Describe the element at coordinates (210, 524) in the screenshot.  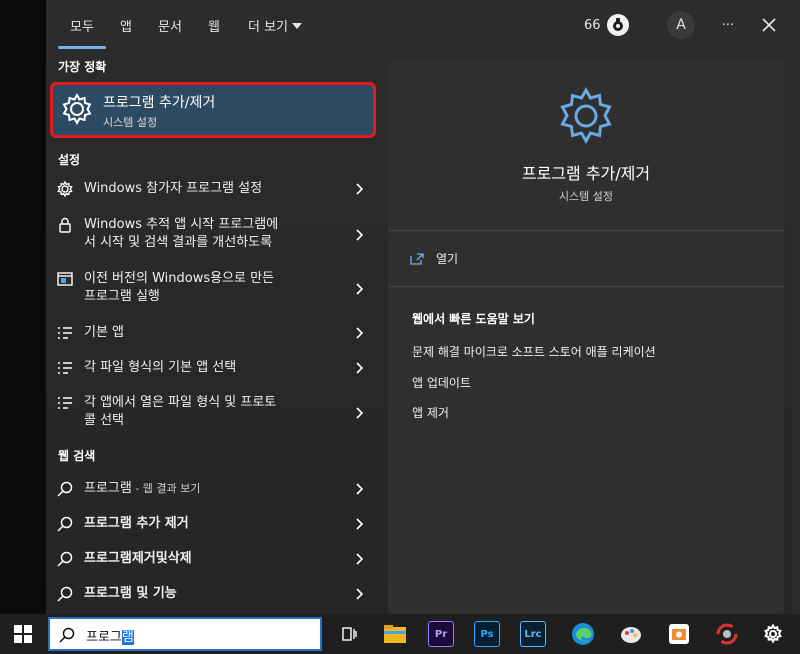
I see `web-search-item: 프로그램 추가 제거` at that location.